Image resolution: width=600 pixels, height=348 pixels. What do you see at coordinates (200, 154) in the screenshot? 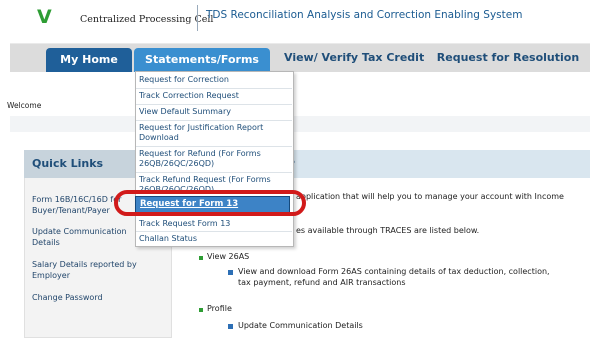
I see `menu-request-for-refund: Request for Refund (For Forms` at bounding box center [200, 154].